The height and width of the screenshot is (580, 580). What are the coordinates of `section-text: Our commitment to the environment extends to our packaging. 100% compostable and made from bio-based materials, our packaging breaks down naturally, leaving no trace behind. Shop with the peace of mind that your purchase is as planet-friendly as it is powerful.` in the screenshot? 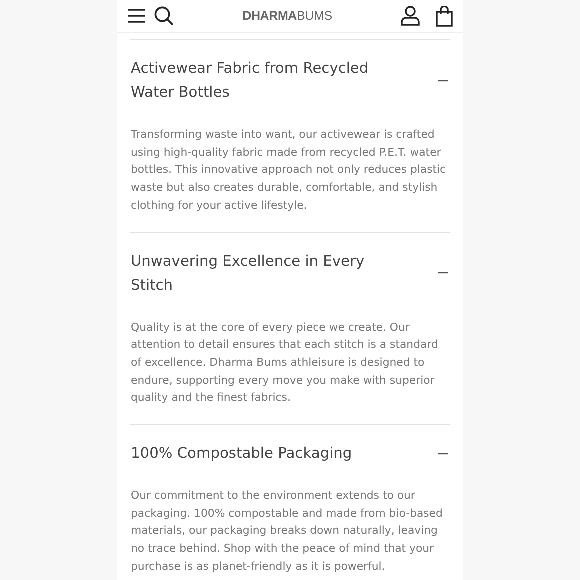 It's located at (287, 531).